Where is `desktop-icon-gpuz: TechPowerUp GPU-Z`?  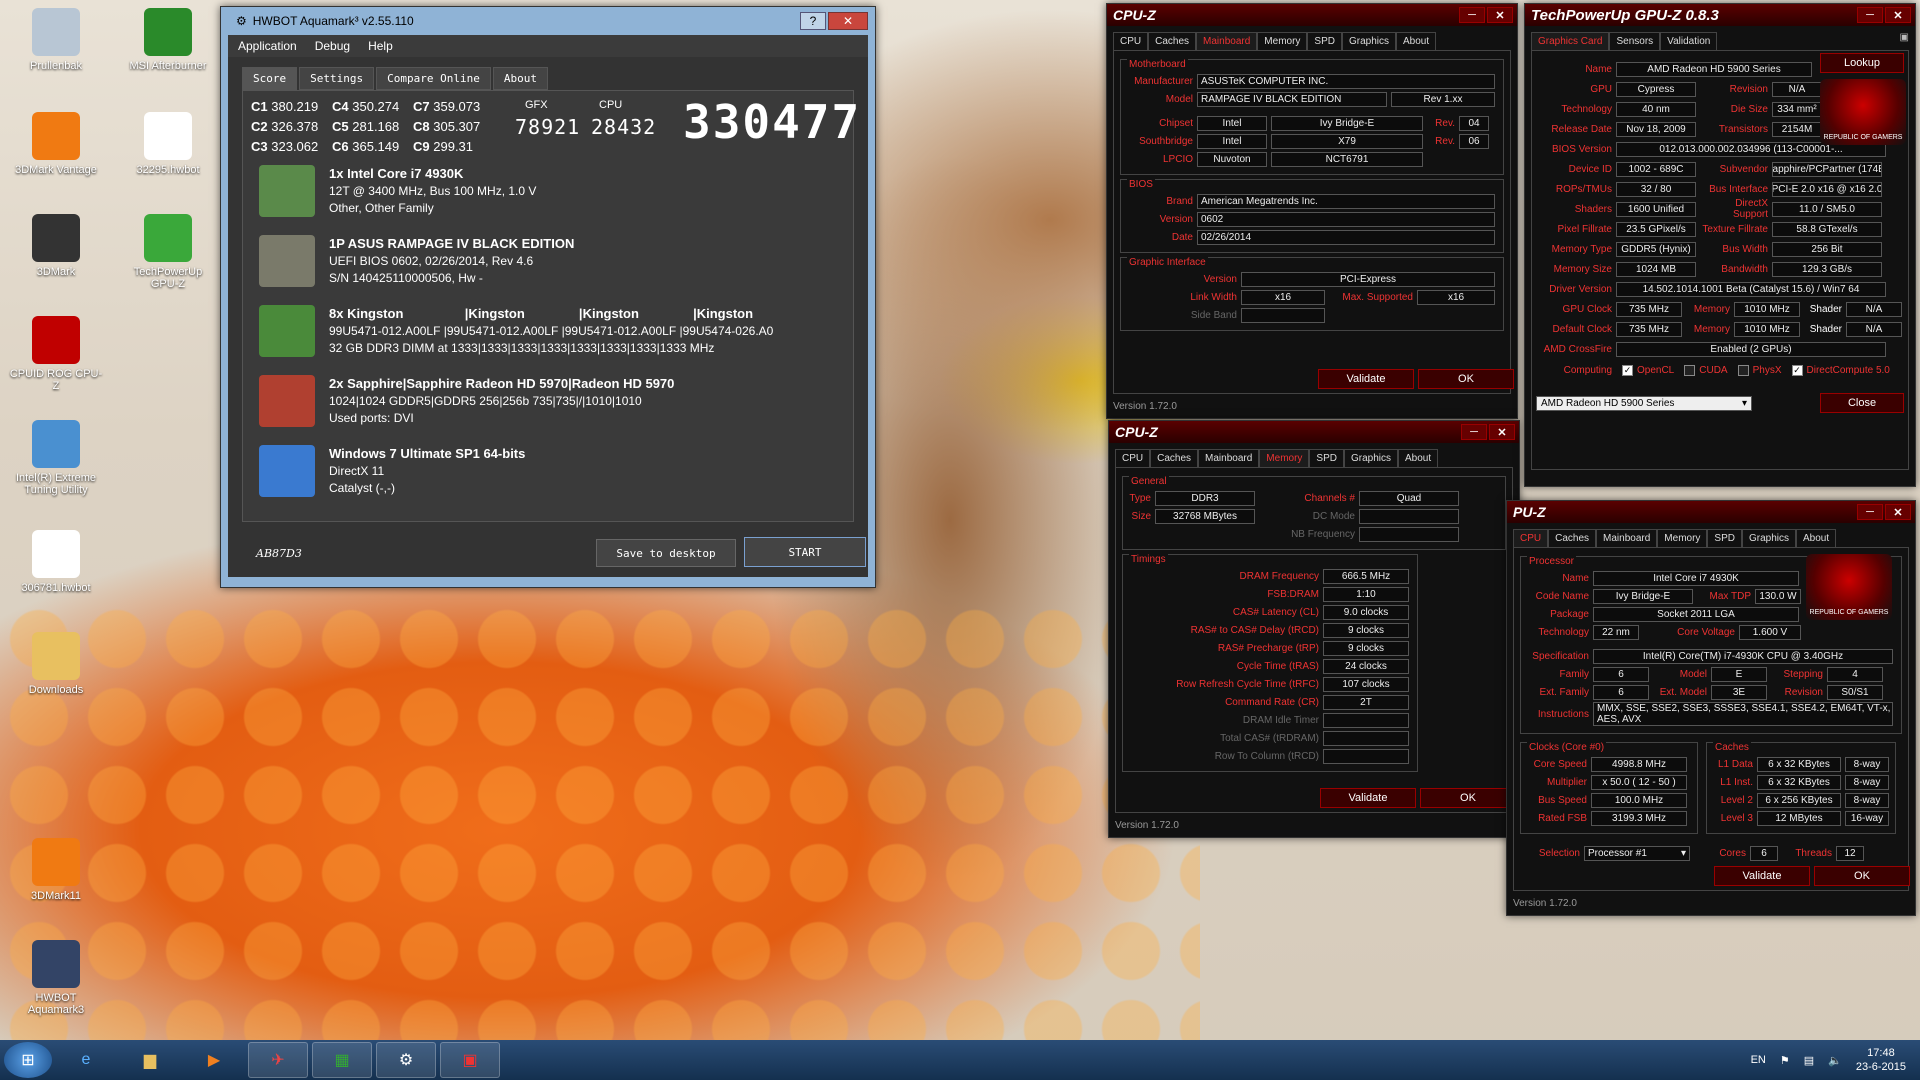
desktop-icon-gpuz: TechPowerUp GPU-Z is located at coordinates (168, 252).